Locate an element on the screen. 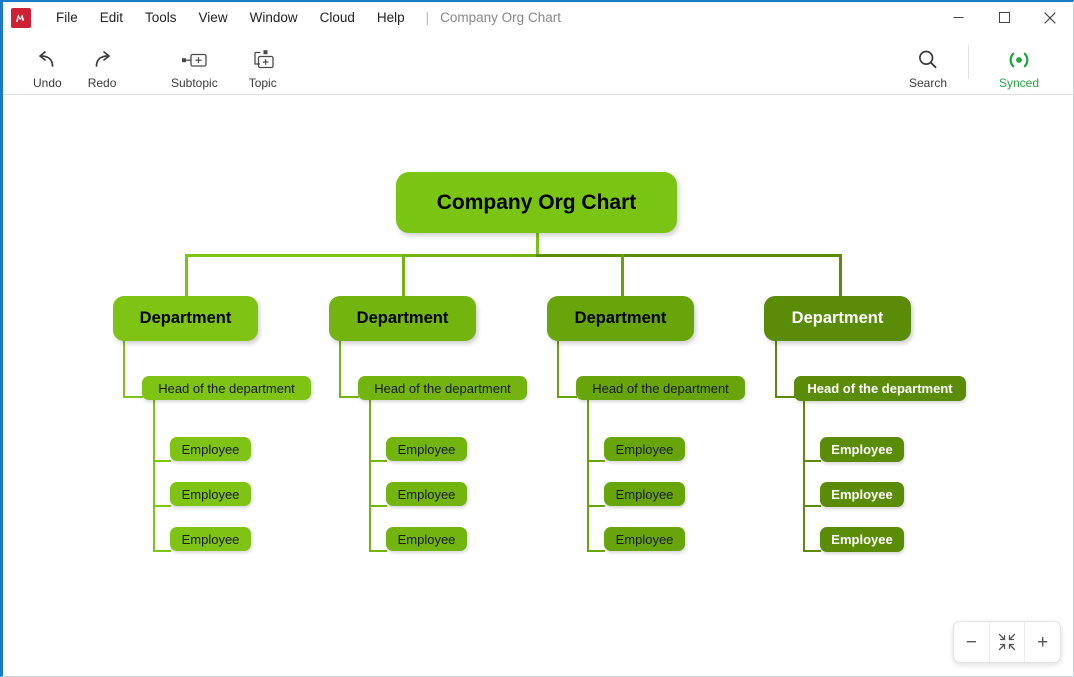  node-employee-1-3: Employee is located at coordinates (210, 539).